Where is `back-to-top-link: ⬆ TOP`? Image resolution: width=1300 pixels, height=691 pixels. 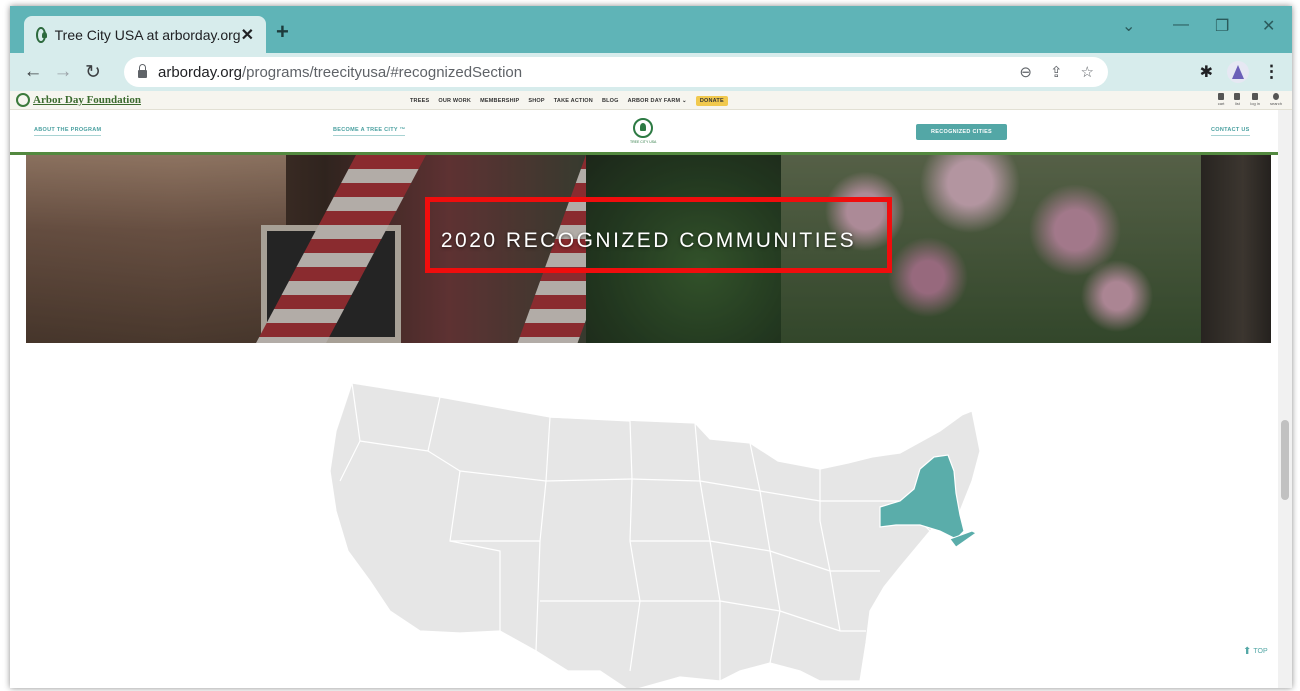
back-to-top-link: ⬆ TOP is located at coordinates (1255, 651).